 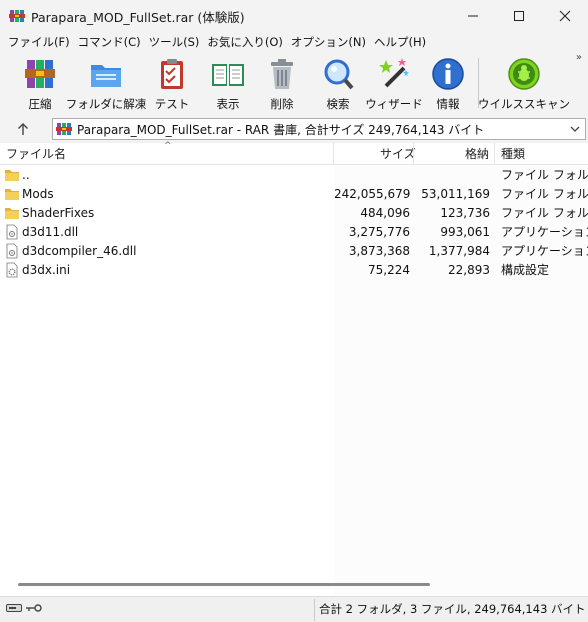 I want to click on toolbar-overflow-button: », so click(x=579, y=57).